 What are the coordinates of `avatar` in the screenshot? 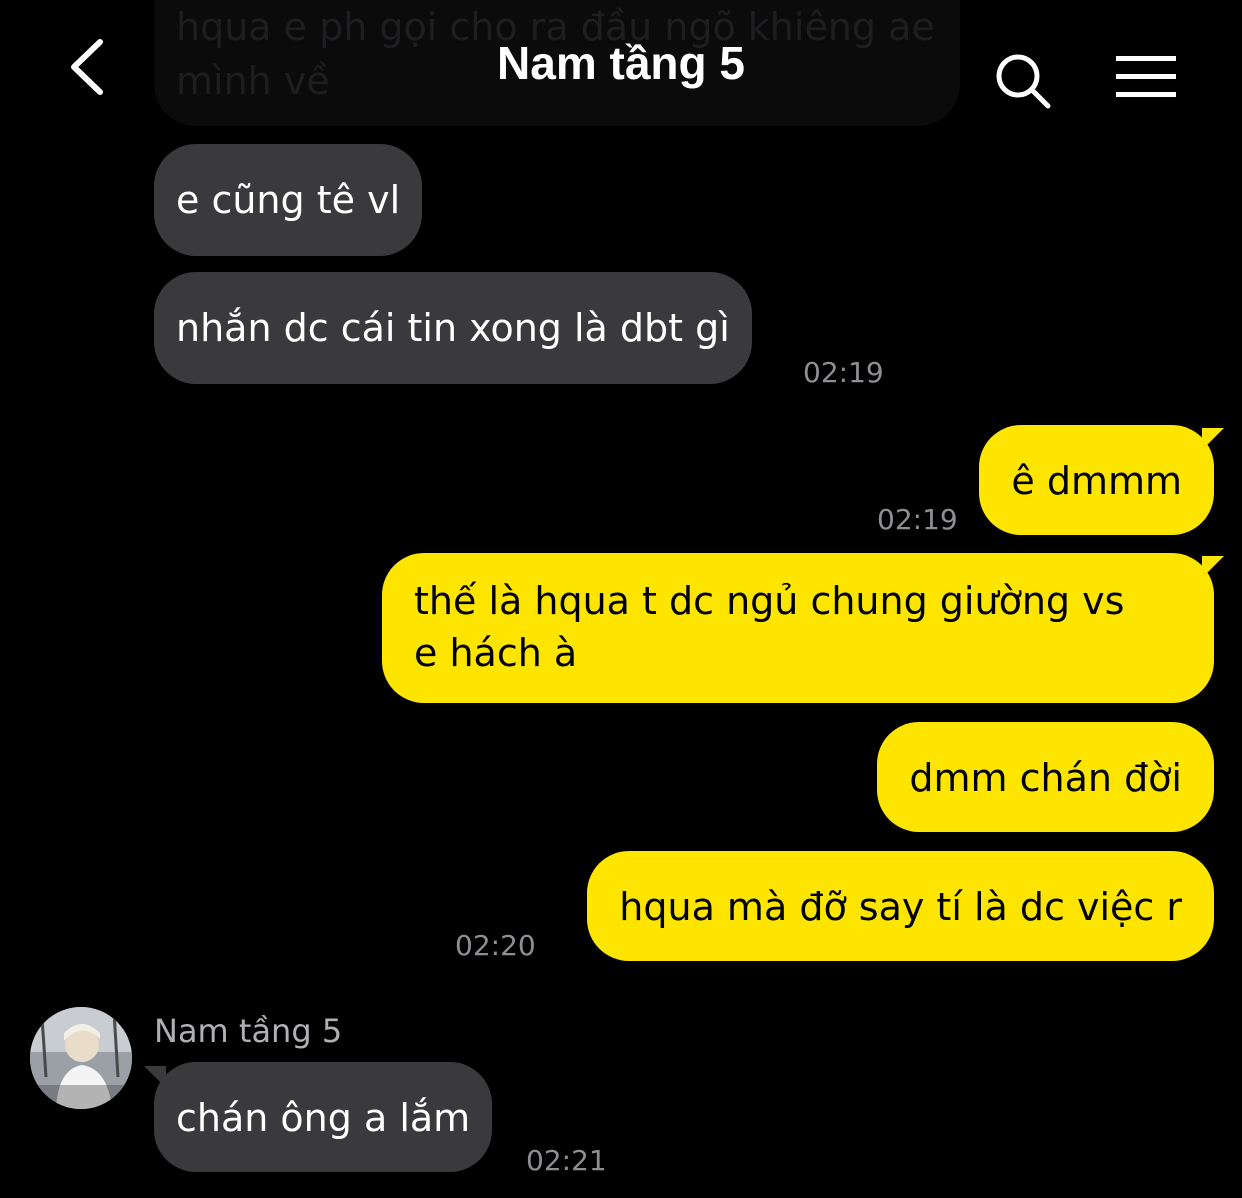 It's located at (81, 1058).